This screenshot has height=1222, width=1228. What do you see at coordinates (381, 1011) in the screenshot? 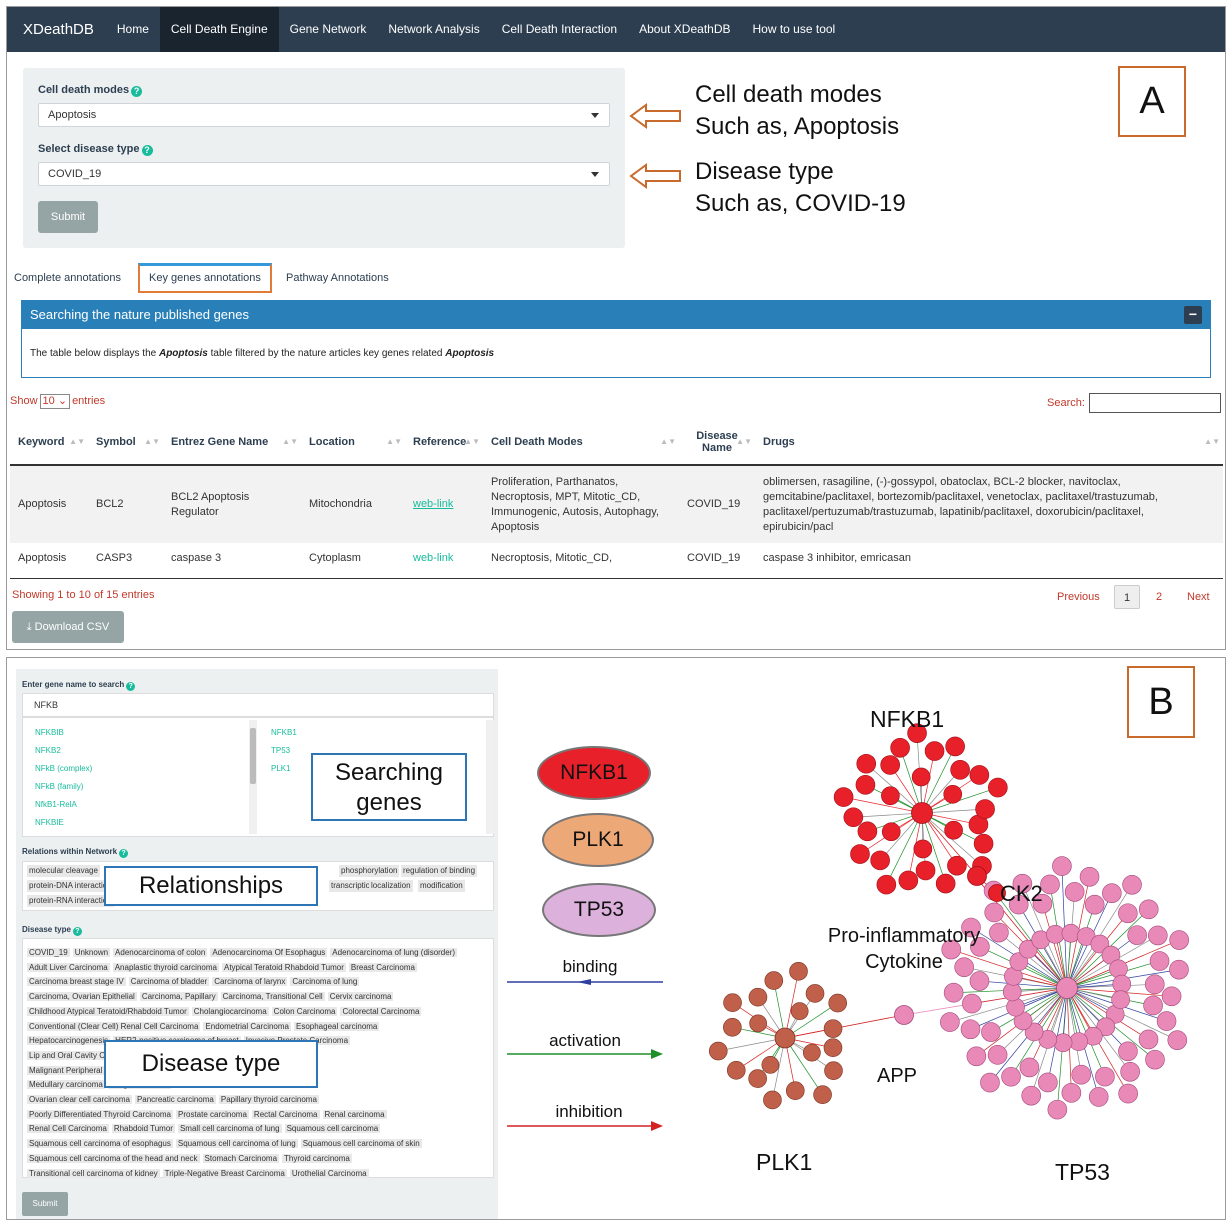
I see `disease-tag: Colorectal Carcinoma` at bounding box center [381, 1011].